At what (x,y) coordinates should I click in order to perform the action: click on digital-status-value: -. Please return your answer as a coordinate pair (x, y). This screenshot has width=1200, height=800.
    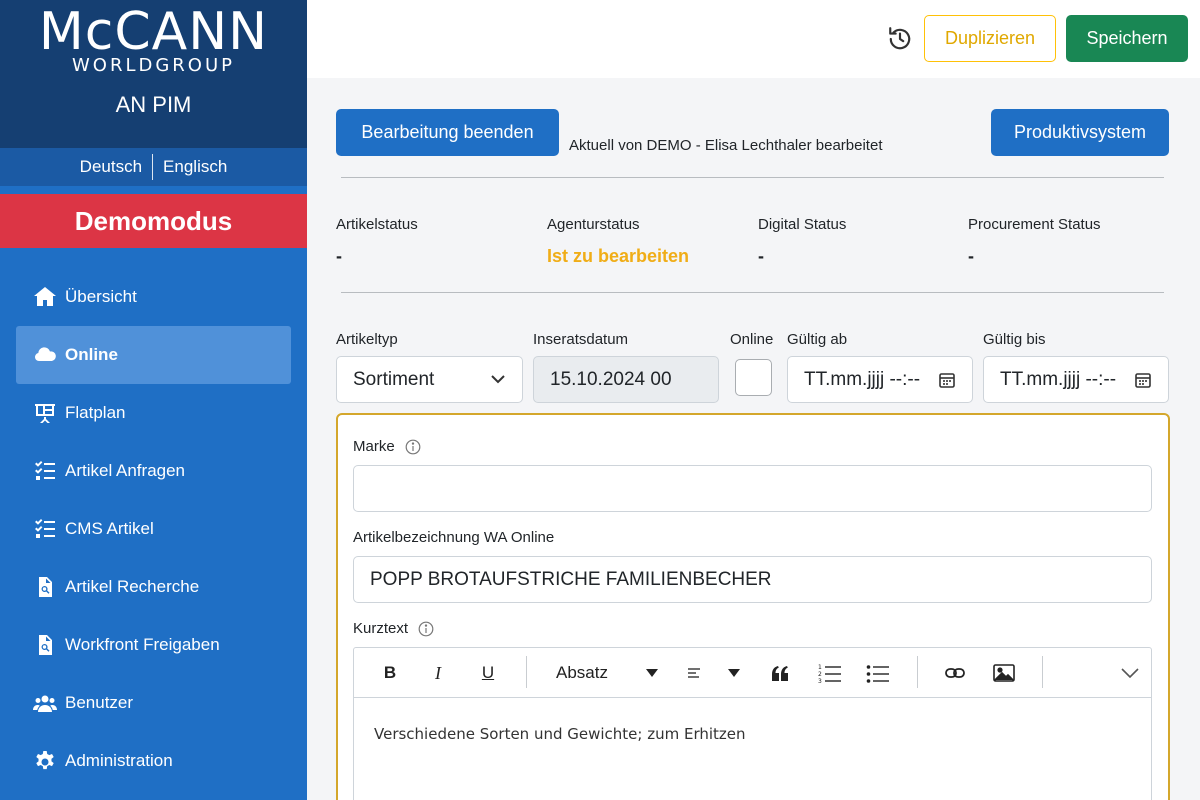
    Looking at the image, I should click on (761, 256).